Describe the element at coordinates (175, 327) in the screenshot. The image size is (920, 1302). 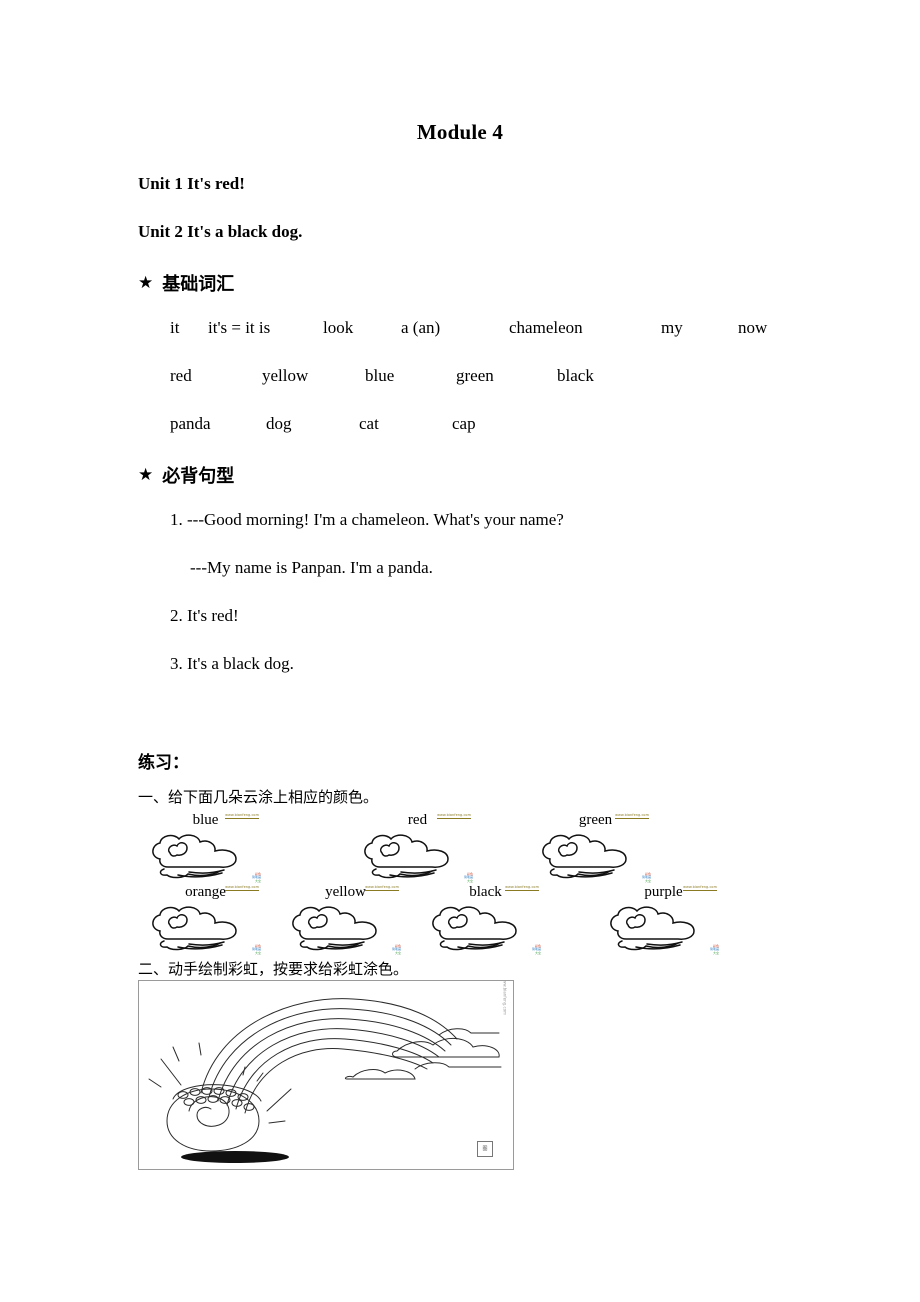
I see `vocabulary-word: it` at that location.